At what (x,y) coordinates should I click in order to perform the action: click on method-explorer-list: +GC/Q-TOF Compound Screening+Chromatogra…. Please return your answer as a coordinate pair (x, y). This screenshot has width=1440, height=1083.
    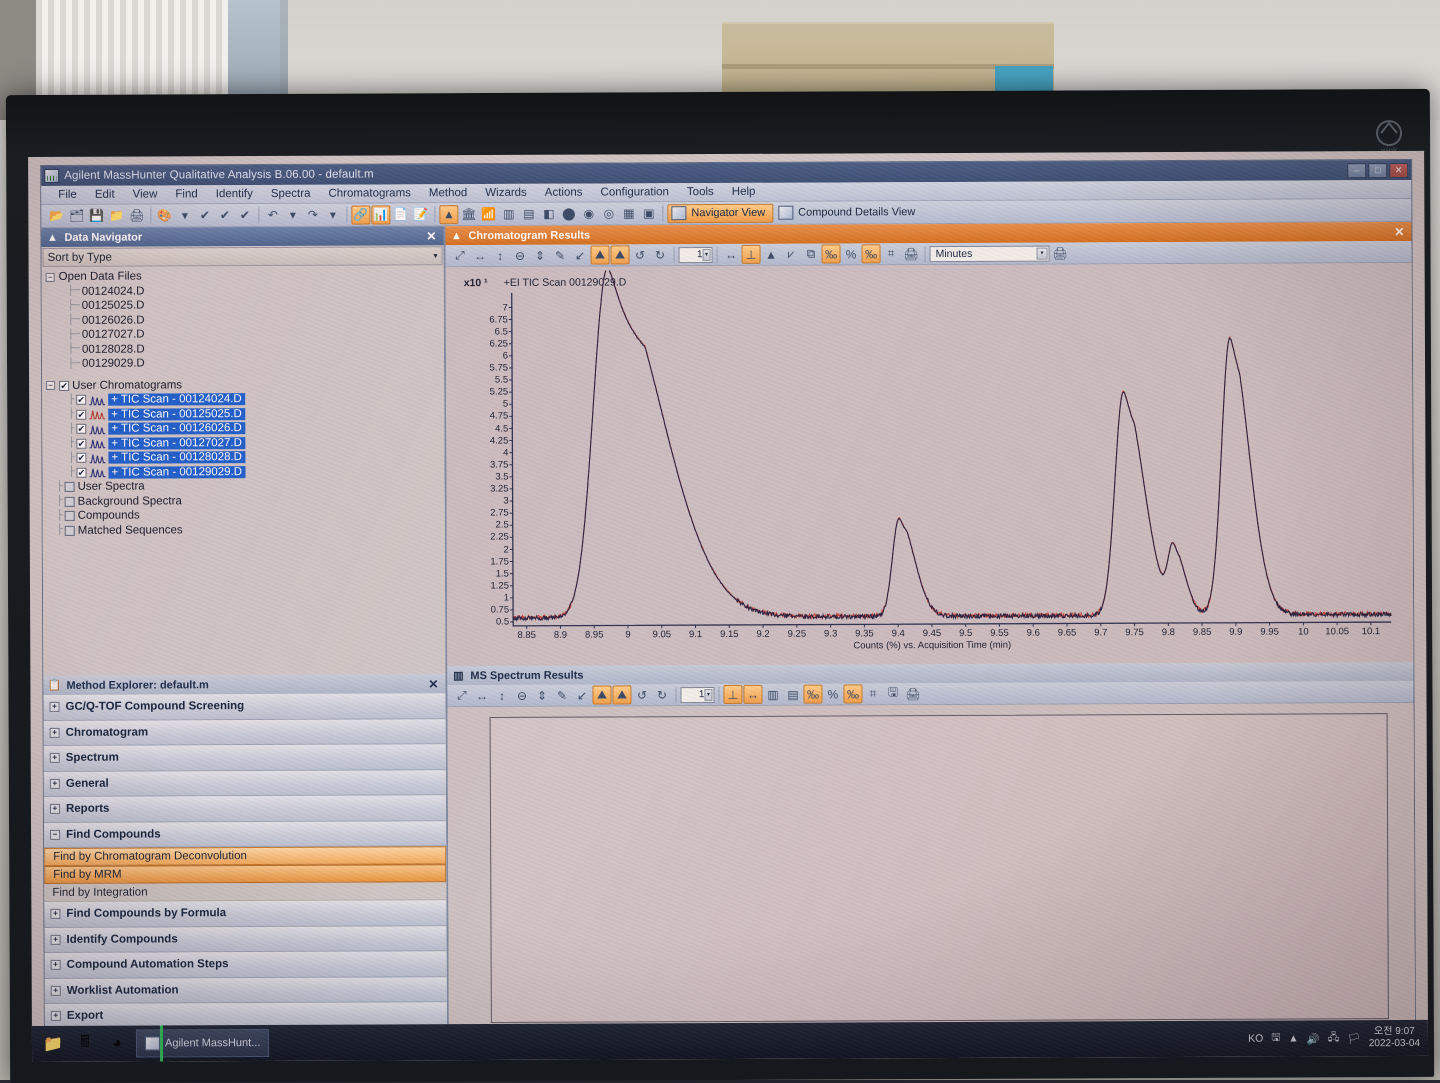
    Looking at the image, I should click on (244, 866).